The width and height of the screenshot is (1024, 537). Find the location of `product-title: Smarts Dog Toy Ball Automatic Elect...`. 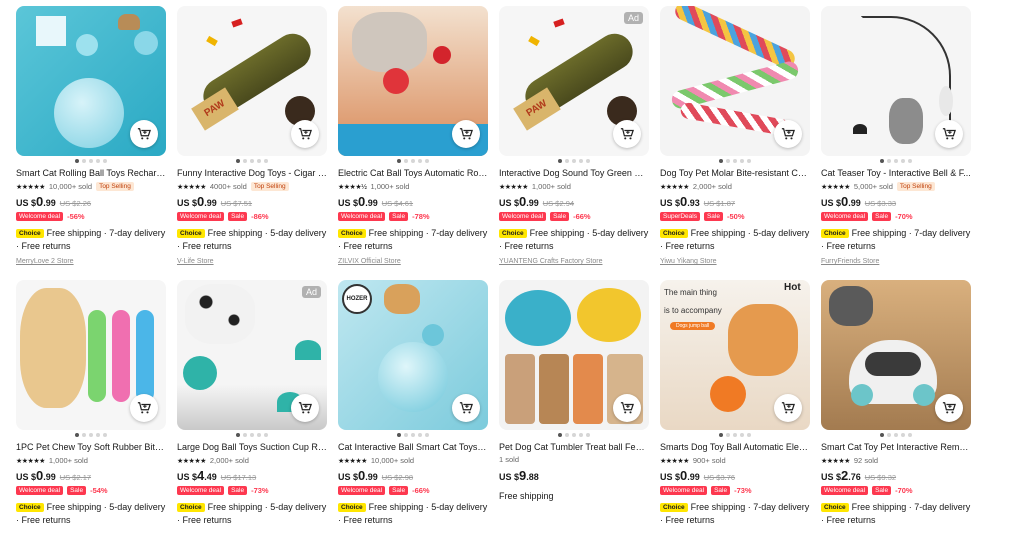

product-title: Smarts Dog Toy Ball Automatic Elect... is located at coordinates (735, 447).